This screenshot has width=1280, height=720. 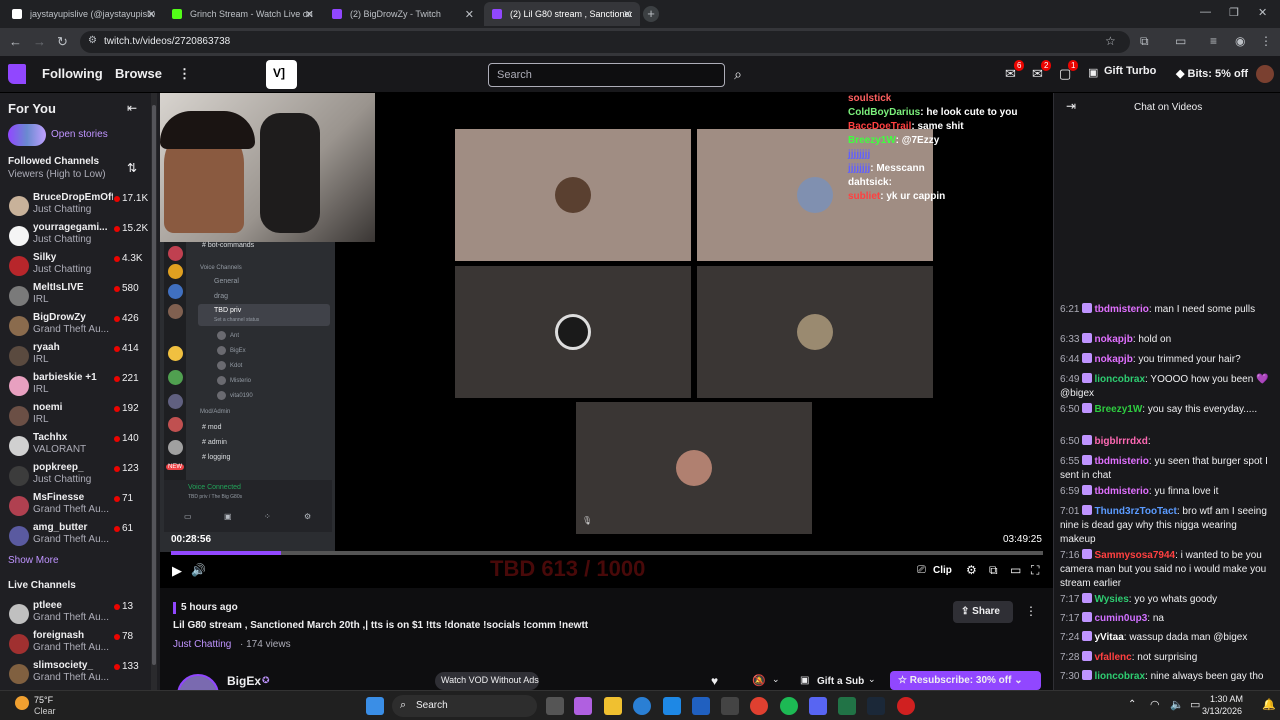 I want to click on extension-logo-icon: V], so click(x=281, y=74).